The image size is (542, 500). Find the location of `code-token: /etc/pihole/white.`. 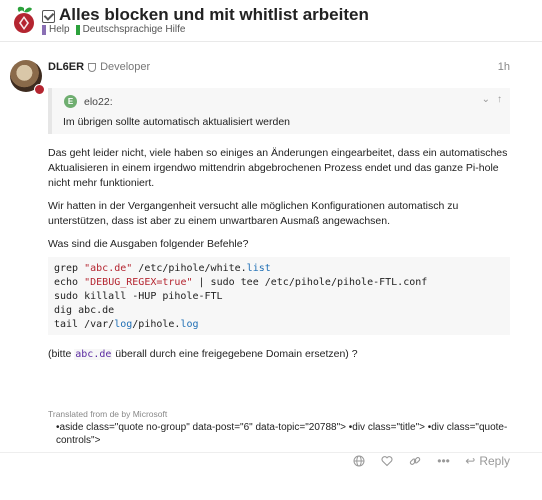

code-token: /etc/pihole/white. is located at coordinates (189, 268).